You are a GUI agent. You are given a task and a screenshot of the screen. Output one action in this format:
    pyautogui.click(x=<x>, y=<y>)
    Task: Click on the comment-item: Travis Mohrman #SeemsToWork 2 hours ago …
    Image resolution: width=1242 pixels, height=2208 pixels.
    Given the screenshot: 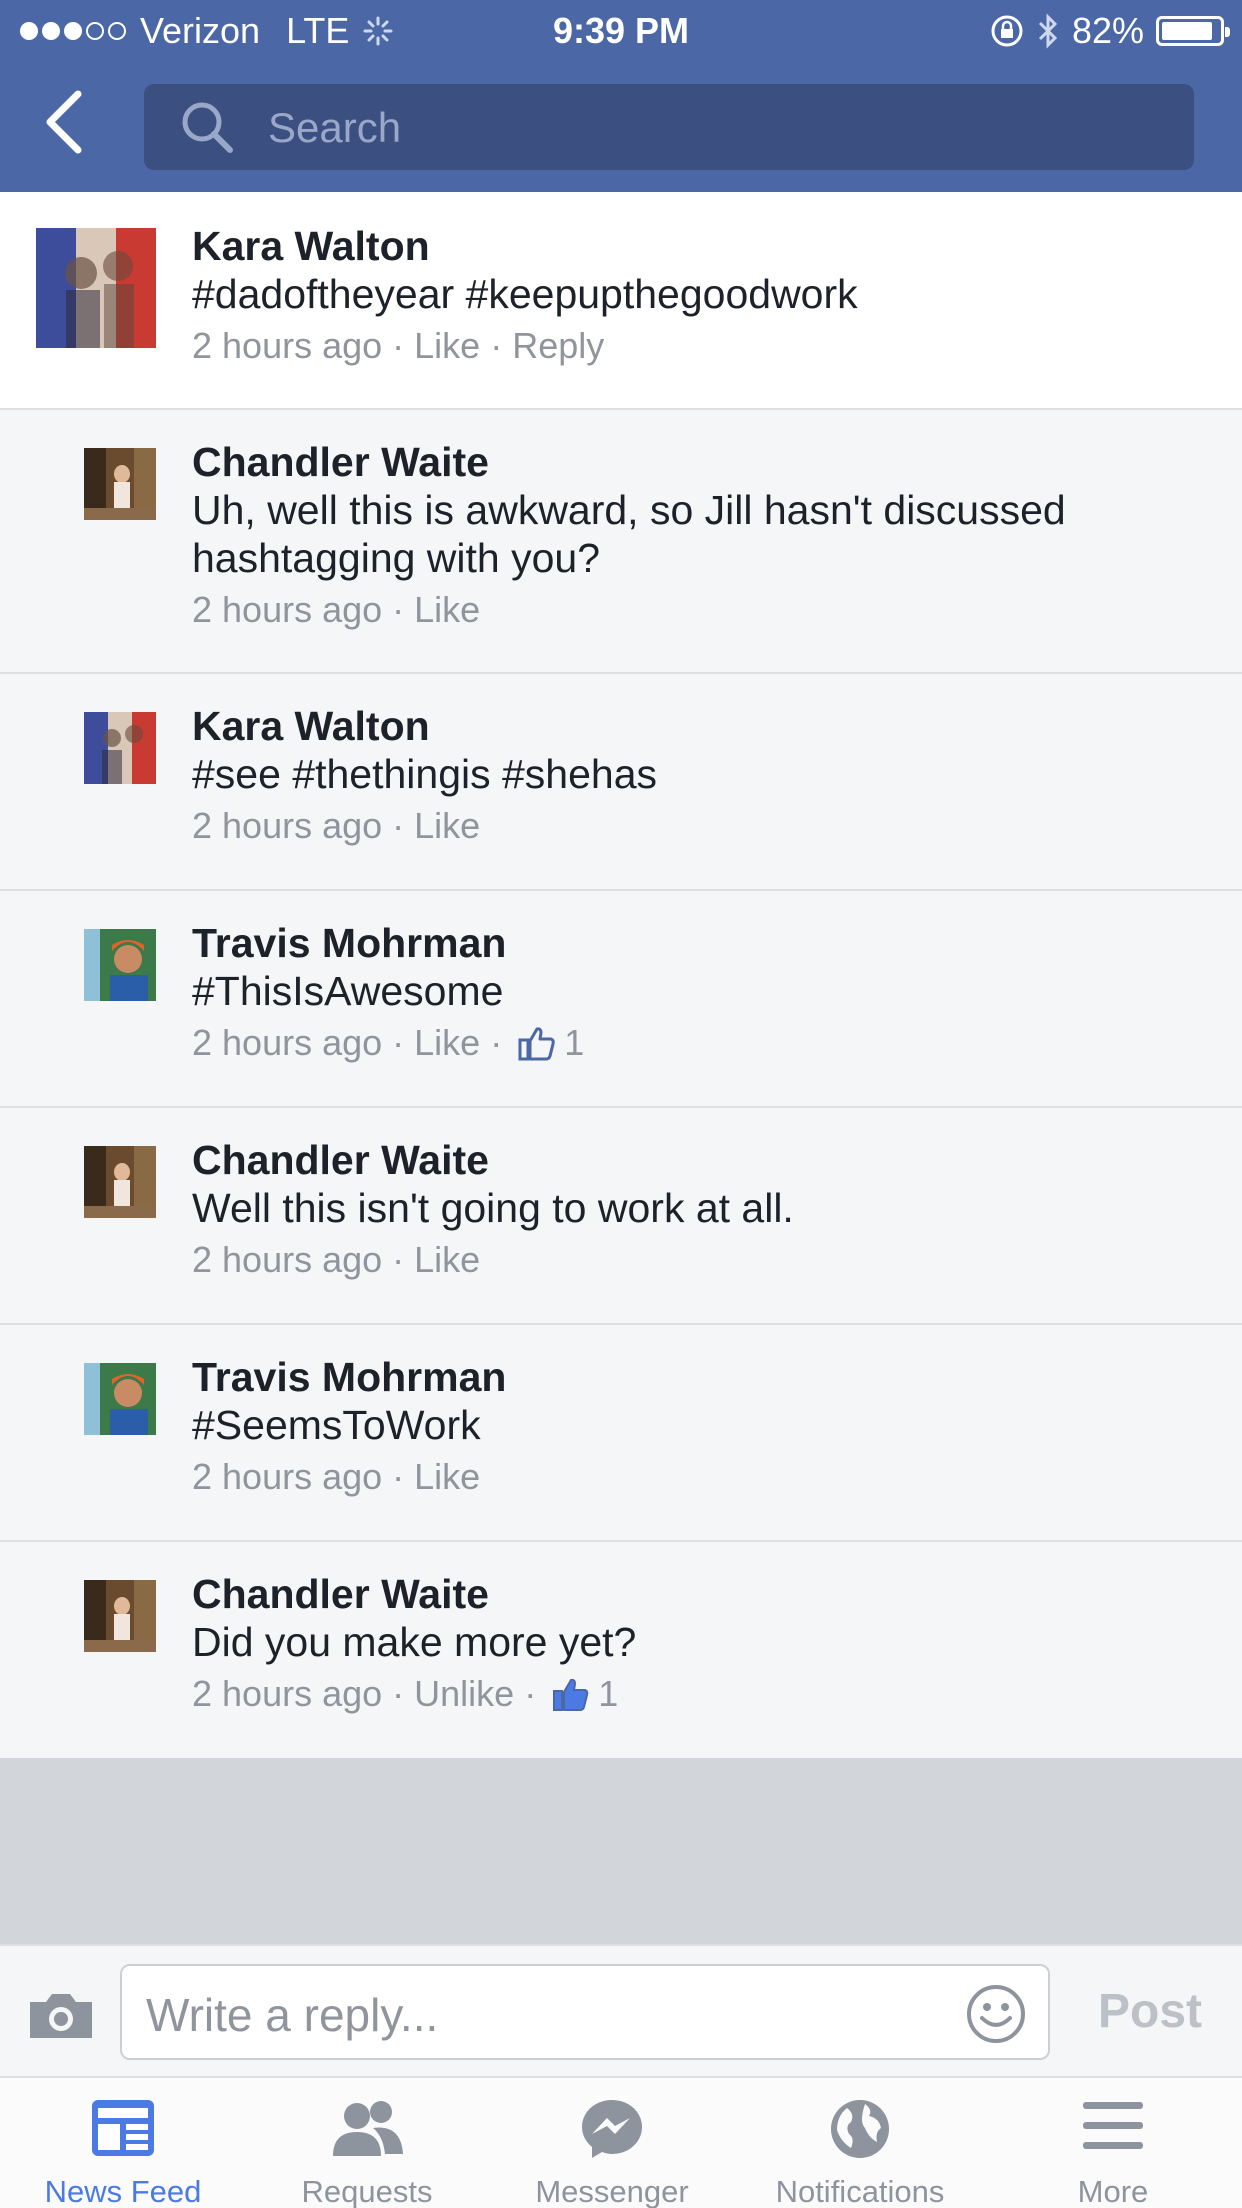 What is the action you would take?
    pyautogui.click(x=621, y=1433)
    